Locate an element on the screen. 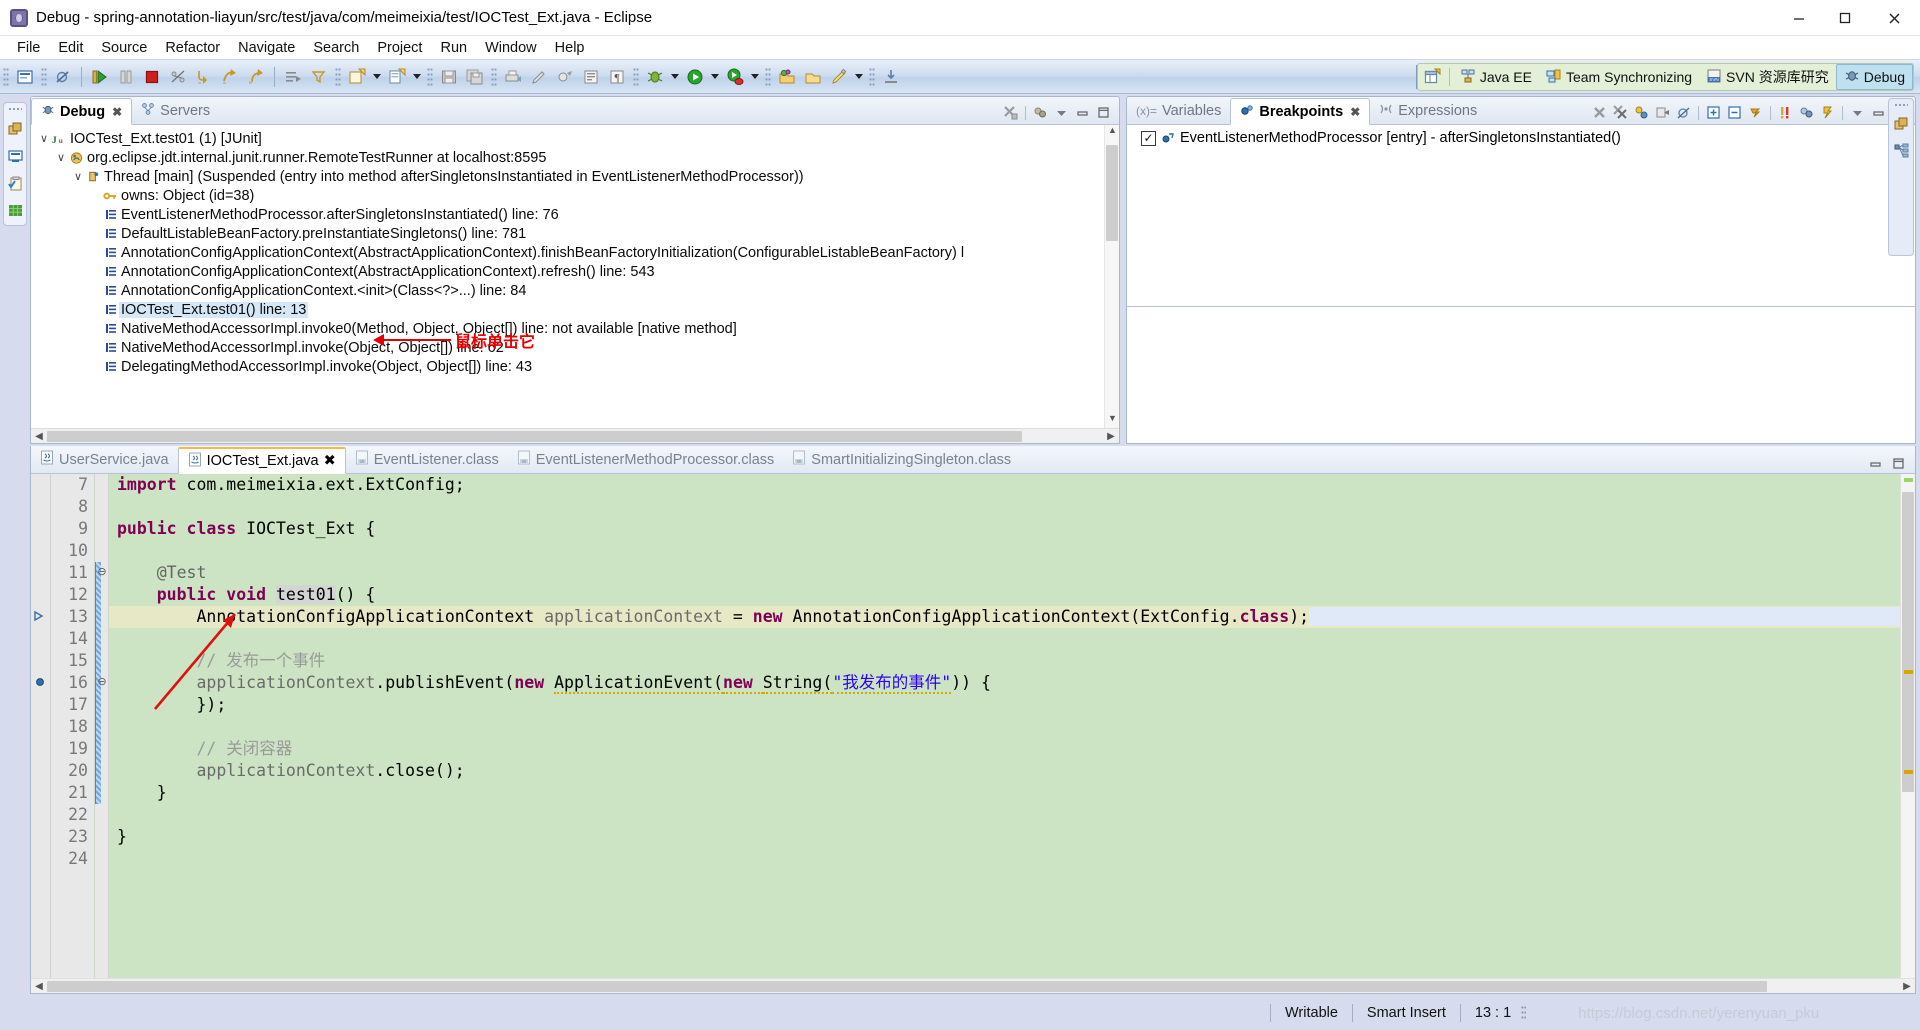 This screenshot has width=1920, height=1030. link-with-debug-icon is located at coordinates (1641, 112).